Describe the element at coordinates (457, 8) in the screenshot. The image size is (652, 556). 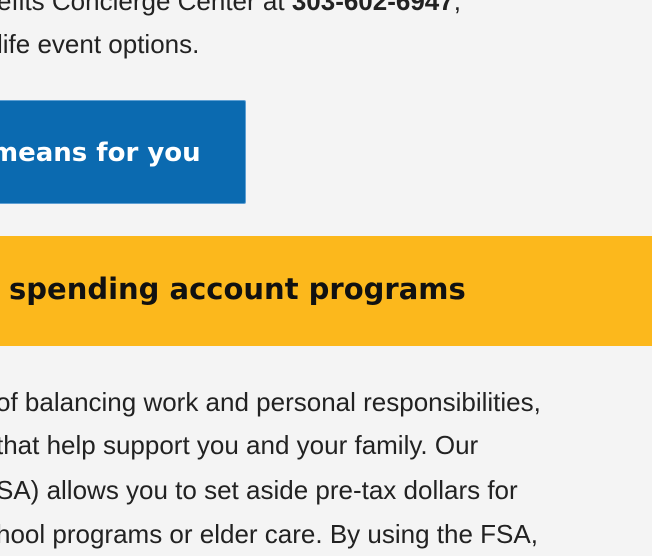
I see `intro-line-1-suffix: ,` at that location.